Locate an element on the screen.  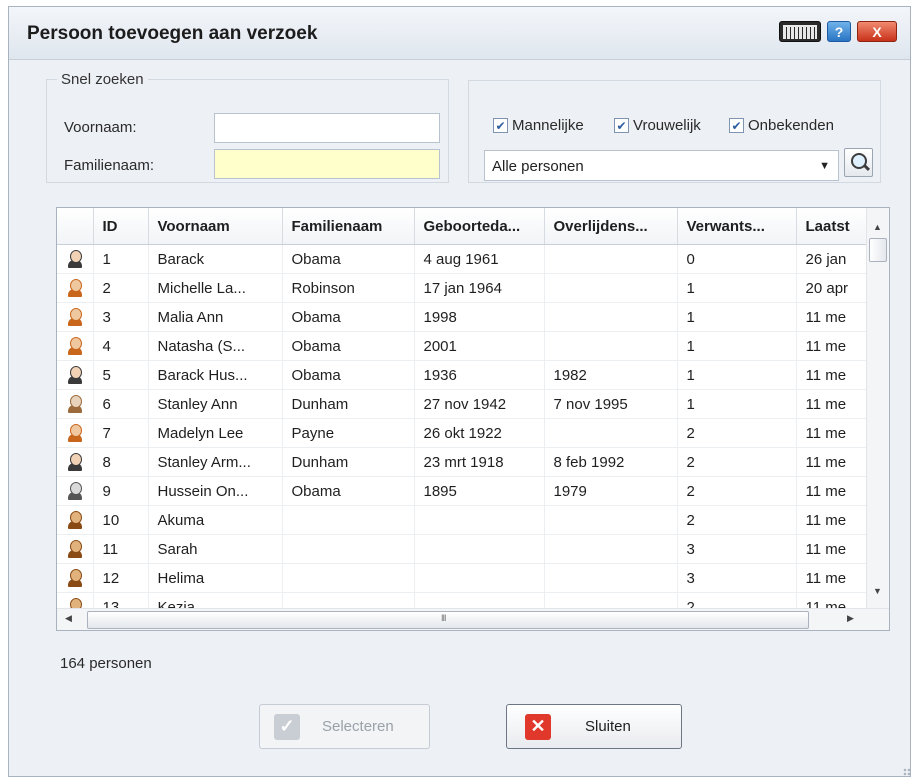
cell-id: 5 is located at coordinates (121, 375).